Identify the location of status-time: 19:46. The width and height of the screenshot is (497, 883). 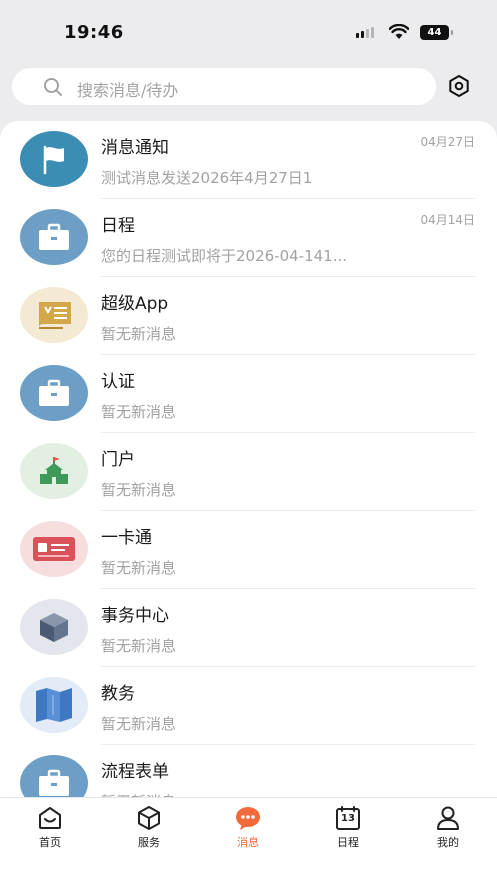
(94, 32).